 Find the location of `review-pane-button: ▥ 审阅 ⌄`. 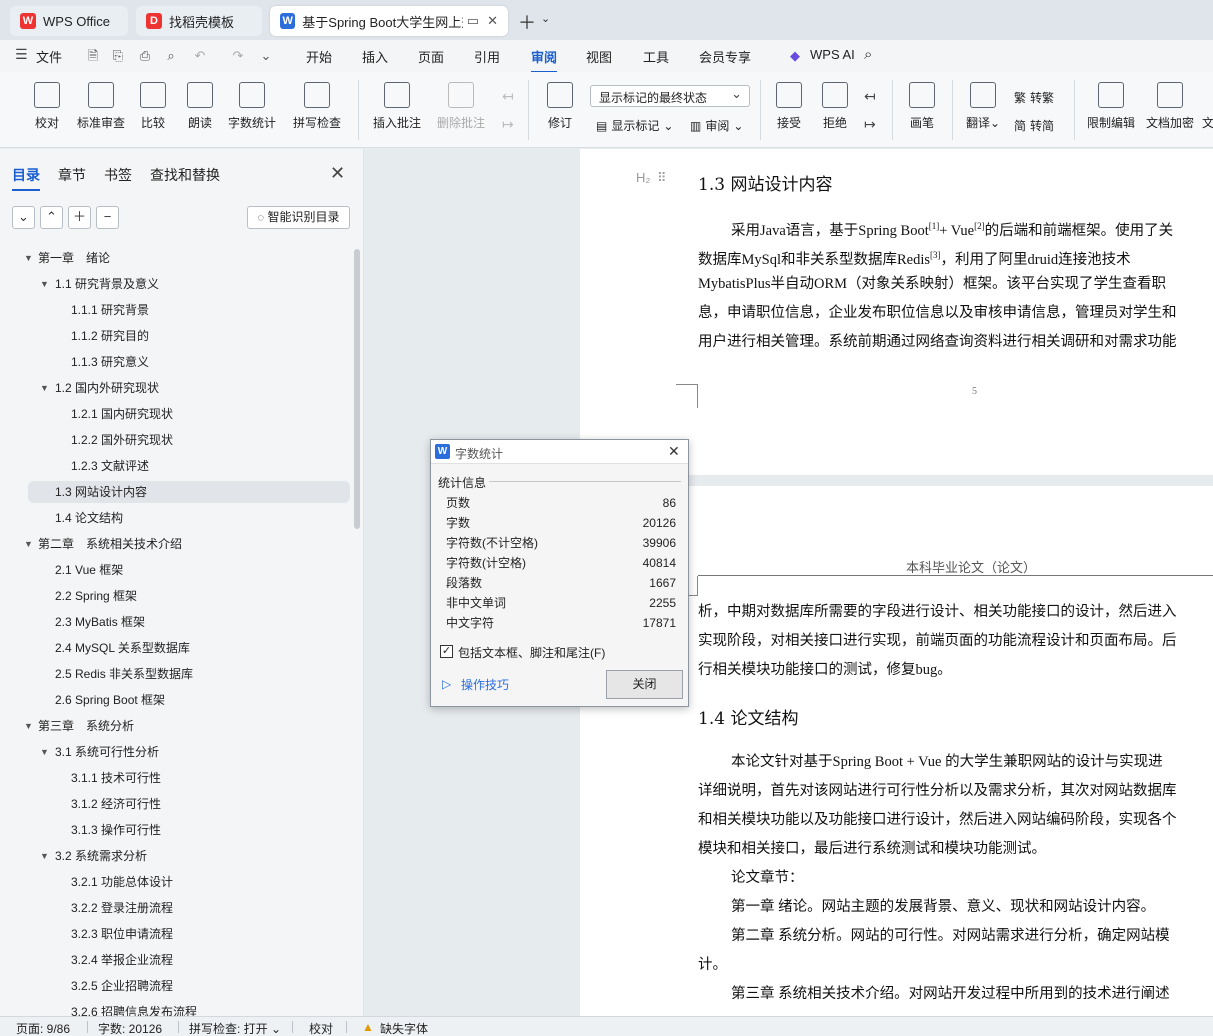

review-pane-button: ▥ 审阅 ⌄ is located at coordinates (716, 125).